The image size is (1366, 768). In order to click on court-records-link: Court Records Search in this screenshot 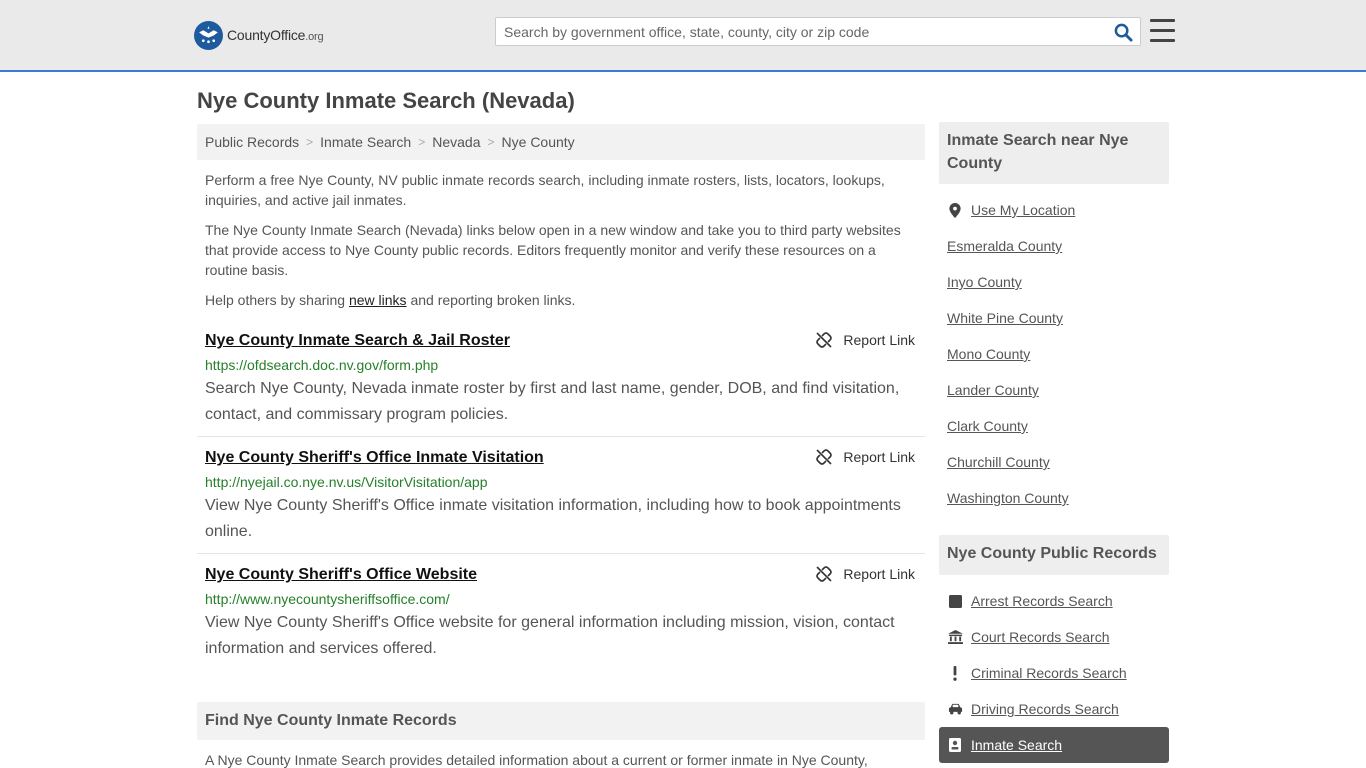, I will do `click(1028, 637)`.